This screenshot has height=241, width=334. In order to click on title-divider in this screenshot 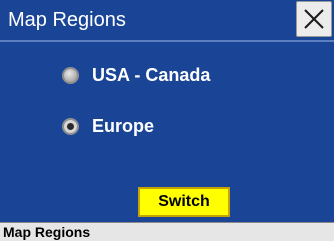, I will do `click(167, 41)`.